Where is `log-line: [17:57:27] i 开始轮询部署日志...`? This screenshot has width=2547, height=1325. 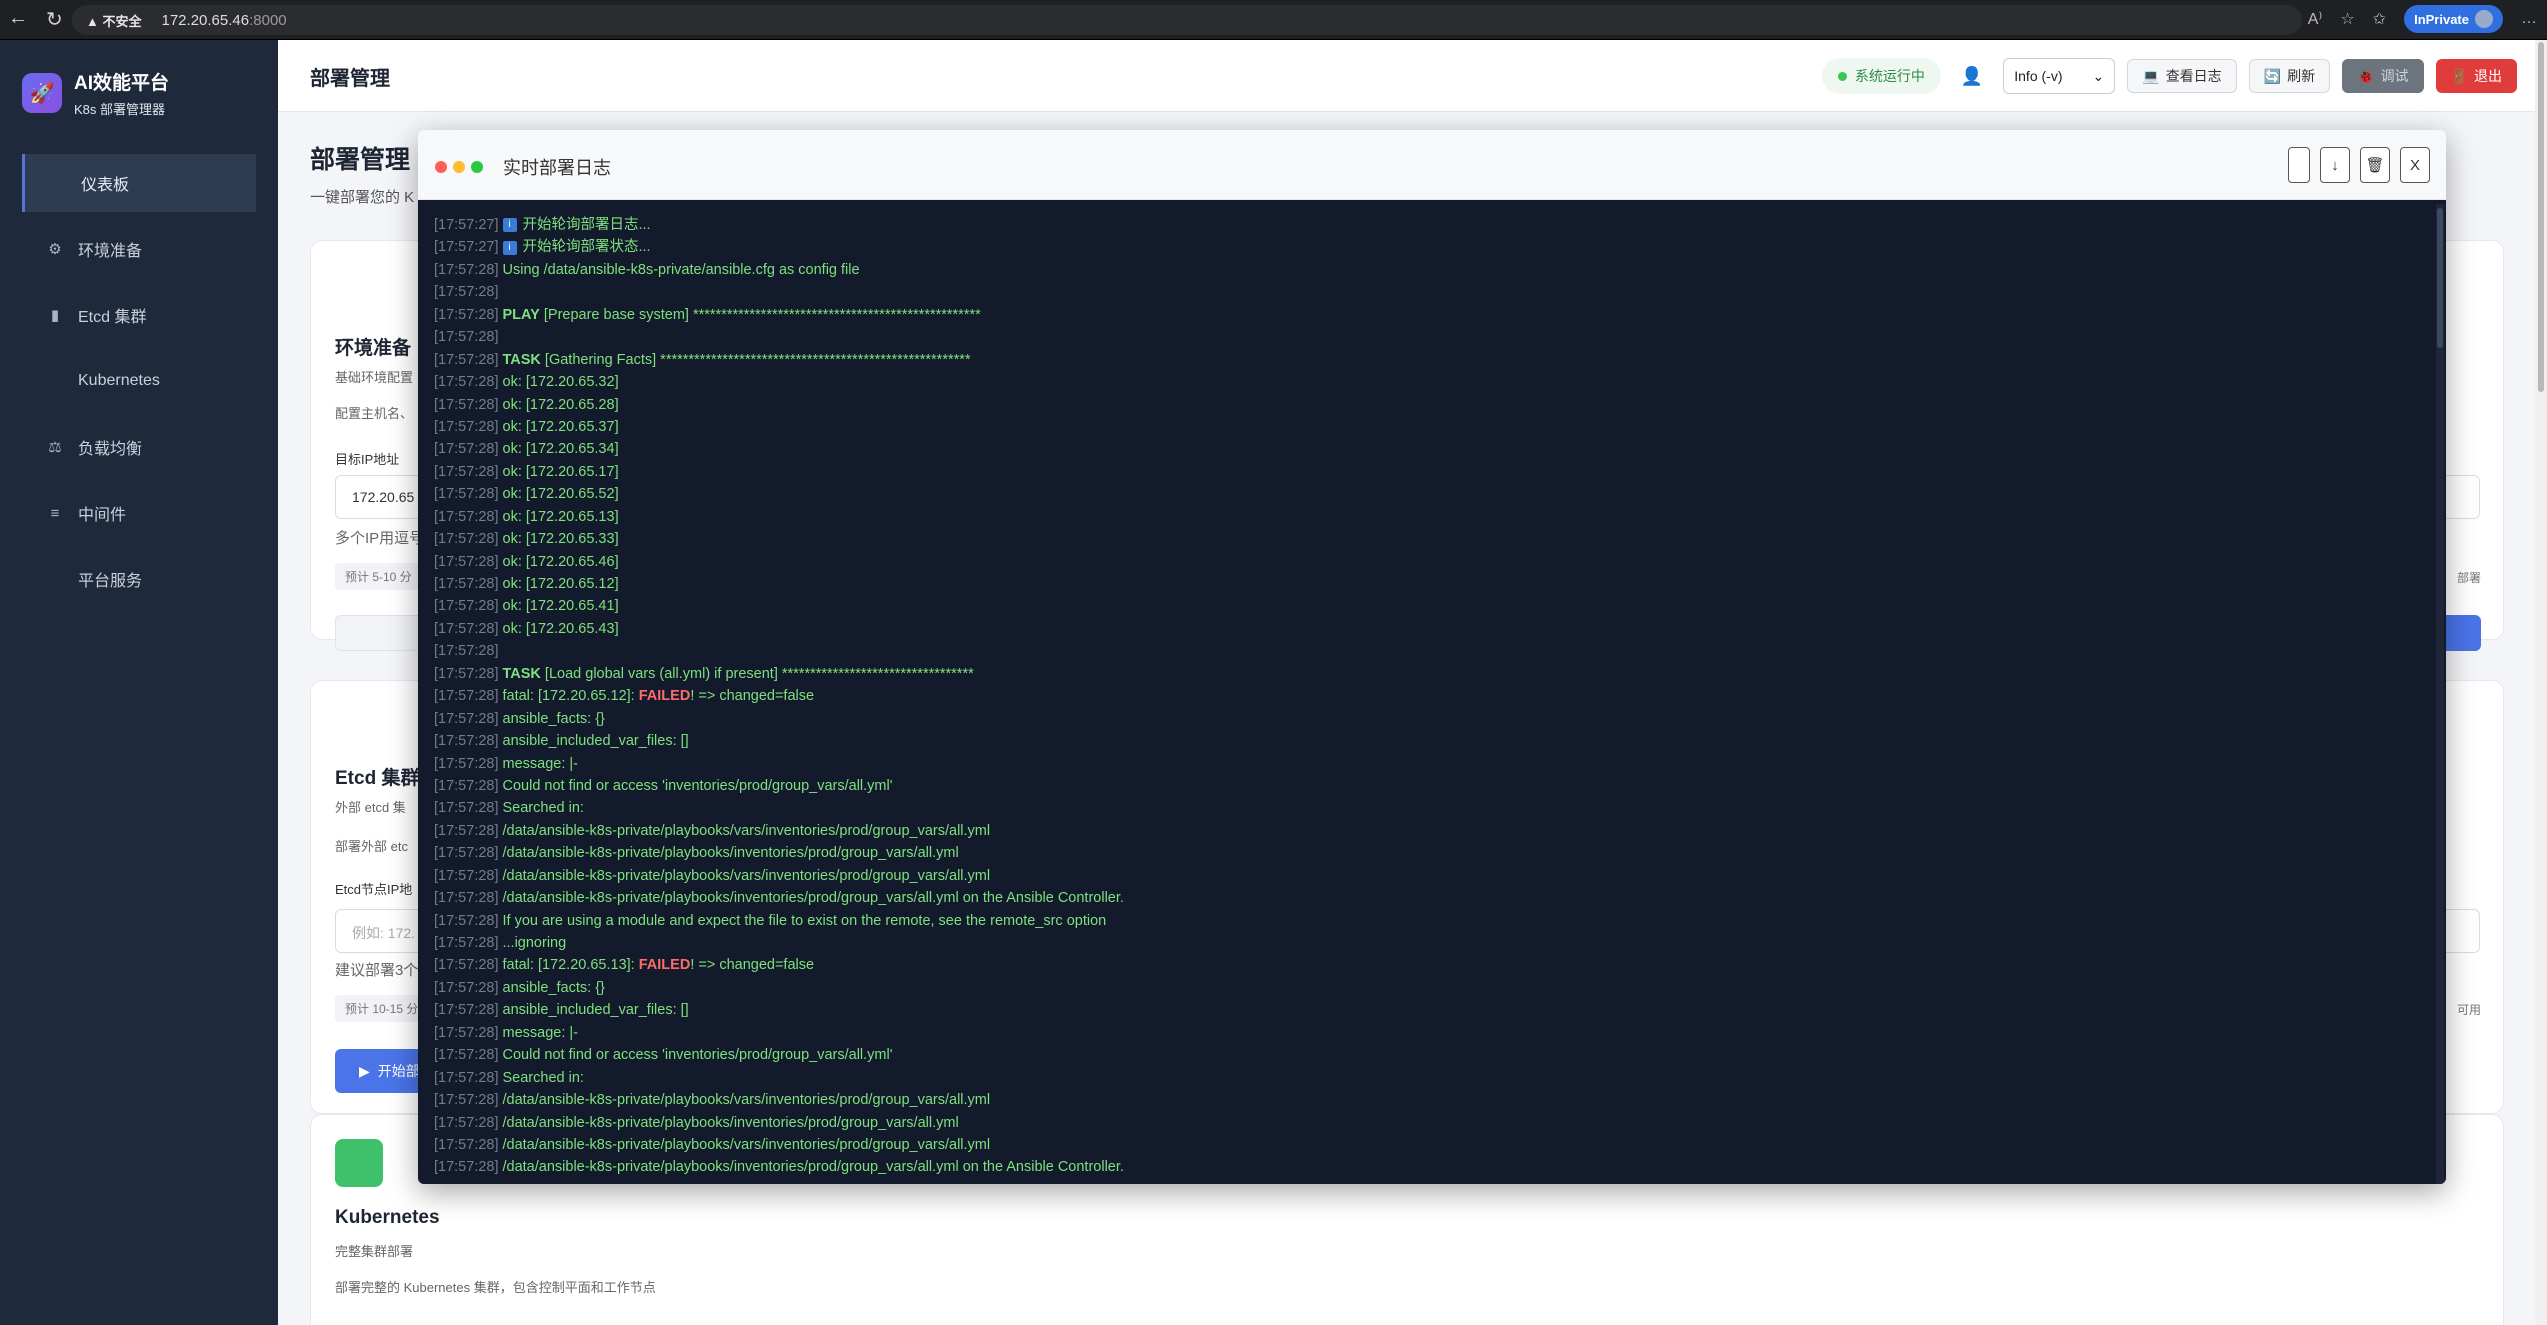
log-line: [17:57:27] i 开始轮询部署日志... is located at coordinates (1440, 225).